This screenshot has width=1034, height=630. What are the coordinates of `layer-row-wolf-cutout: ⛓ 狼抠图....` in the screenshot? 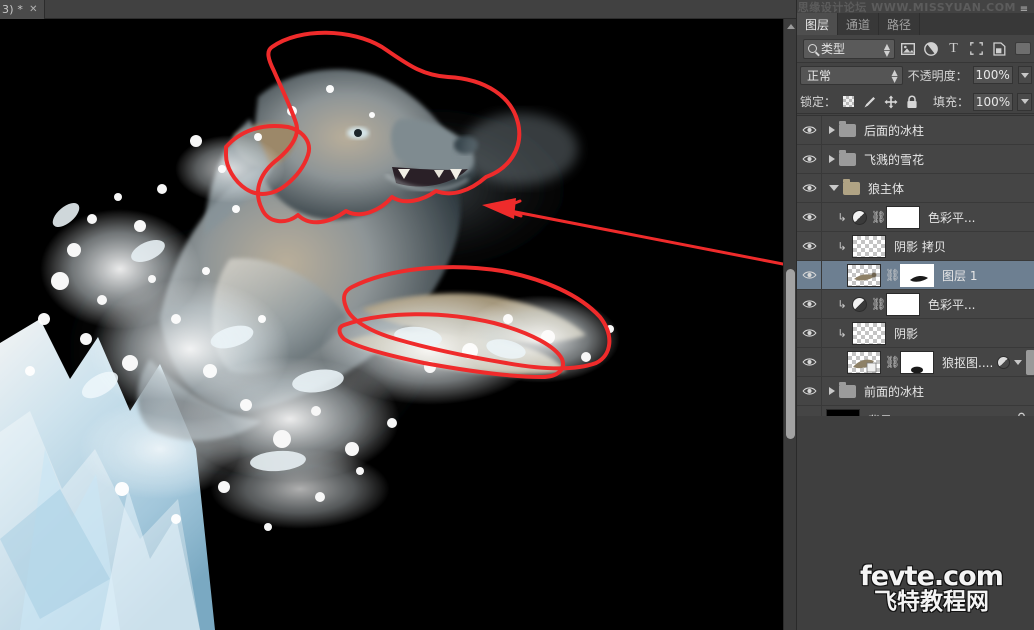 It's located at (915, 362).